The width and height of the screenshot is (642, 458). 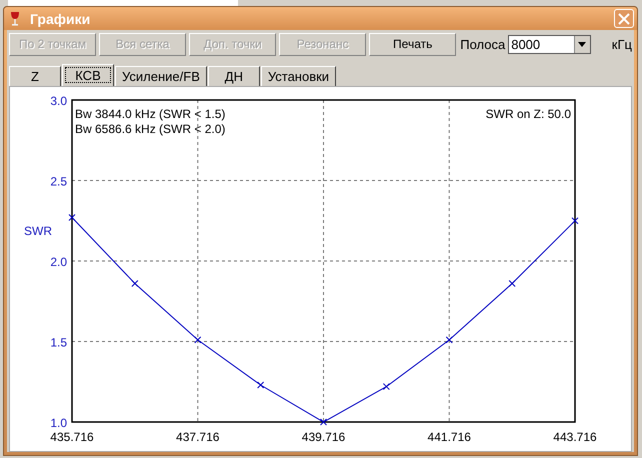 I want to click on x-tick-label: 441.716, so click(x=449, y=437).